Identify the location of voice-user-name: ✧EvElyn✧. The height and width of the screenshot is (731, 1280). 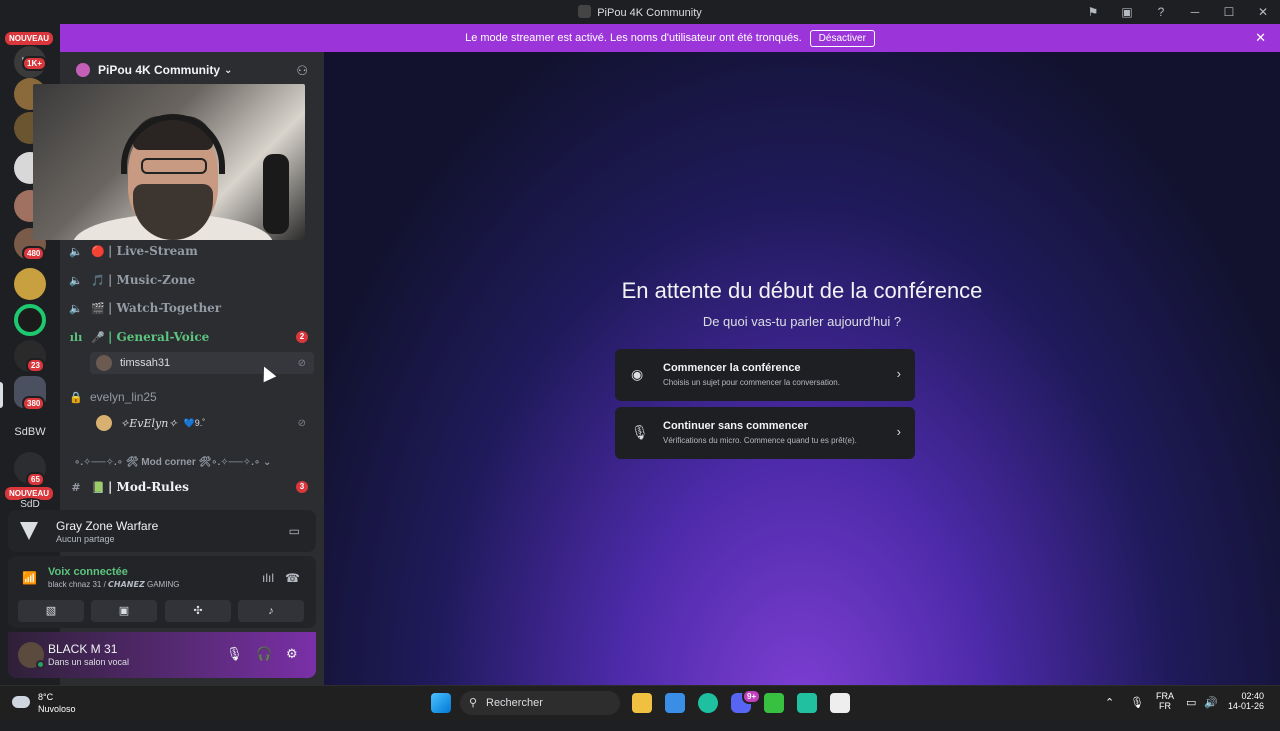
(149, 423).